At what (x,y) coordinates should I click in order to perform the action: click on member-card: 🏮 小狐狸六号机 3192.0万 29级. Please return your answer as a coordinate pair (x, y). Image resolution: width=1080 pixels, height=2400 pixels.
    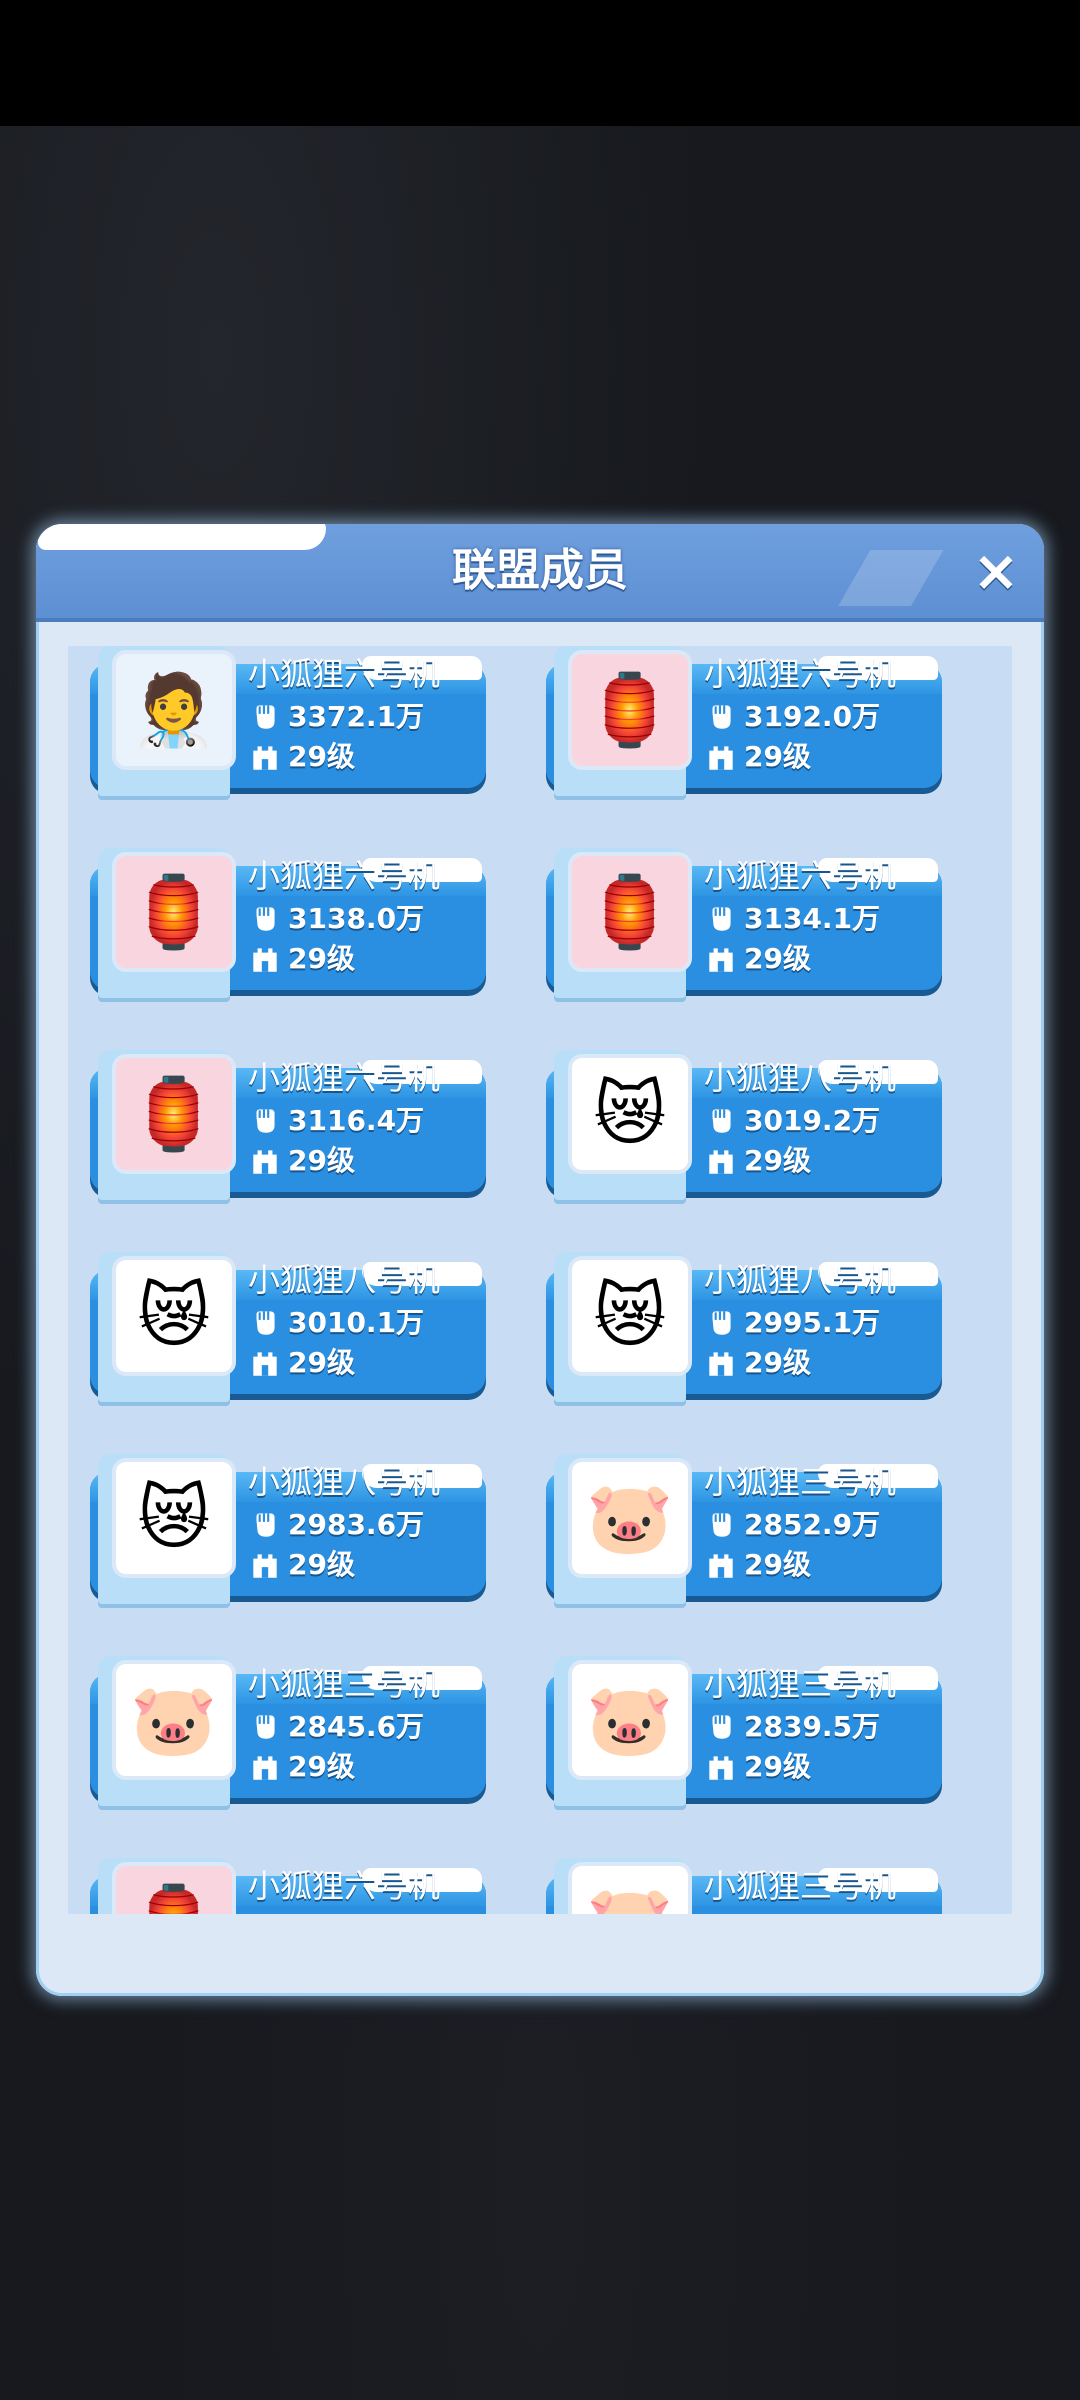
    Looking at the image, I should click on (744, 721).